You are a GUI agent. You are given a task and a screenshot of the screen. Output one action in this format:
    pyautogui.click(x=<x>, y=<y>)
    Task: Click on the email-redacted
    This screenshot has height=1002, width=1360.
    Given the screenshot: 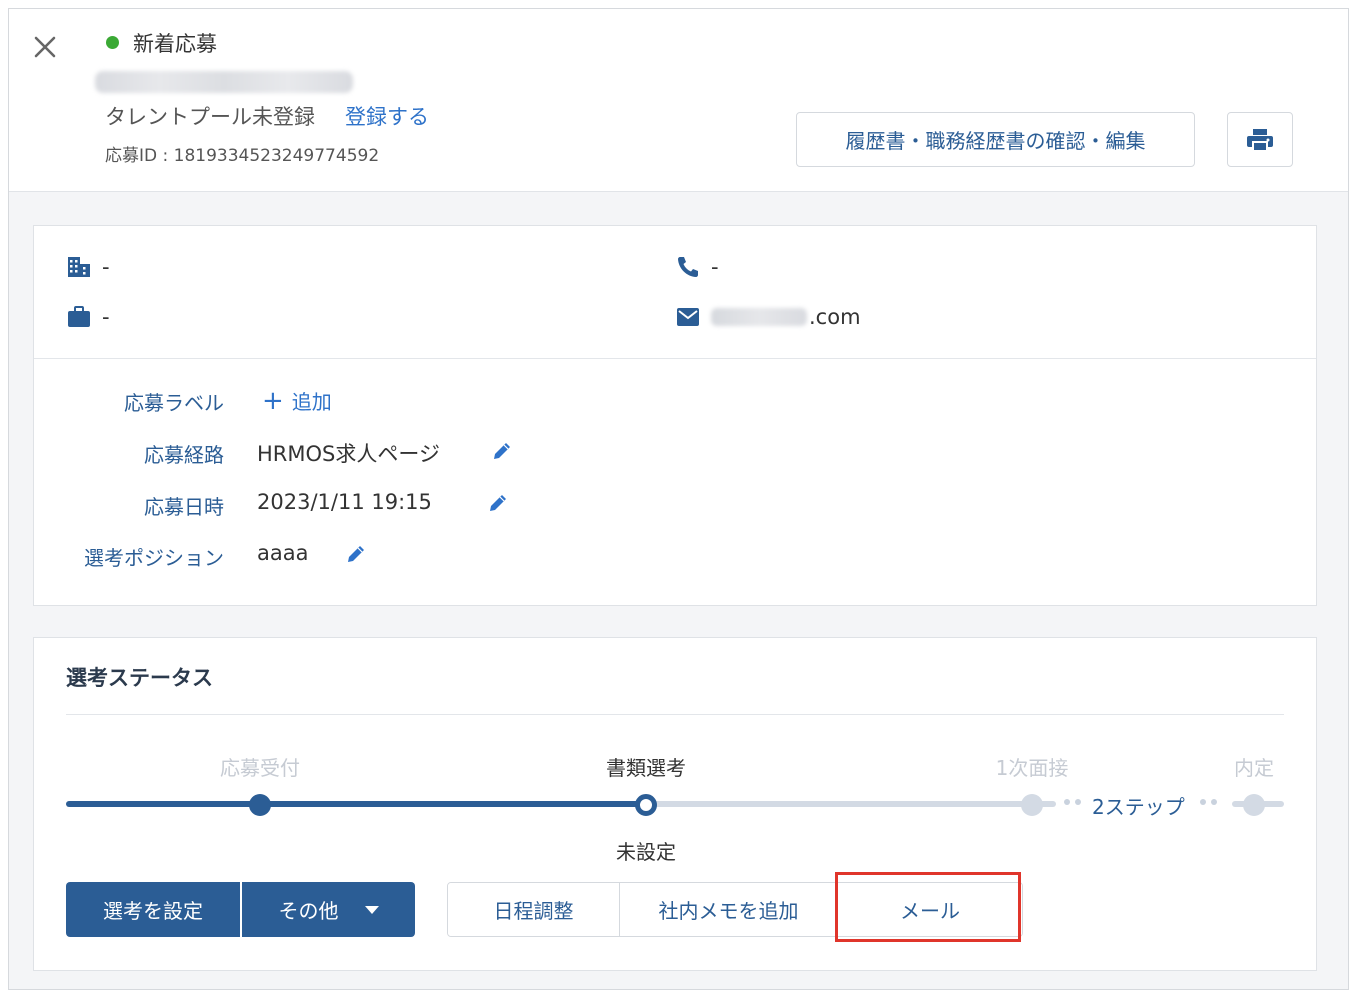 What is the action you would take?
    pyautogui.click(x=759, y=317)
    